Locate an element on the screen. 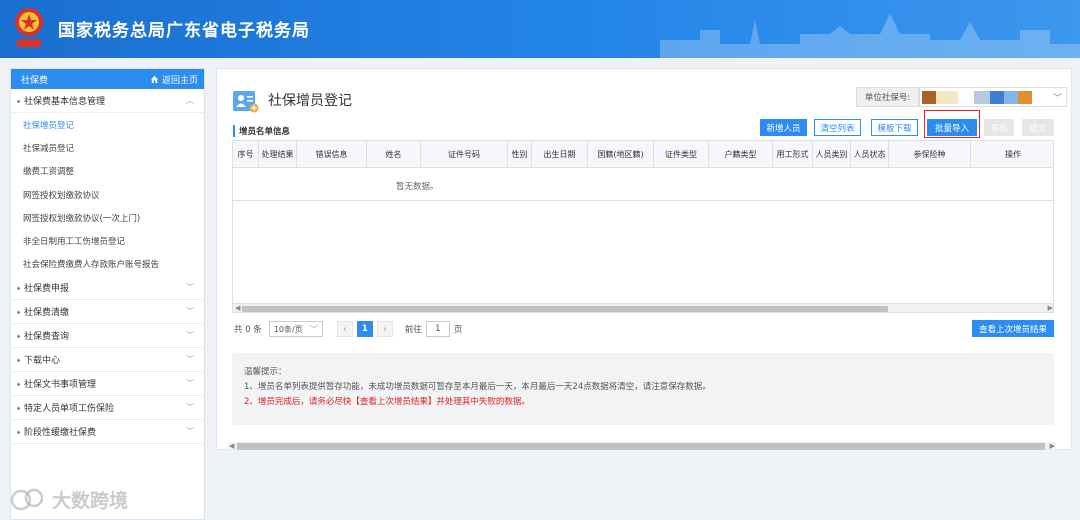 This screenshot has width=1080, height=520. home-label: 返回主页 is located at coordinates (179, 80).